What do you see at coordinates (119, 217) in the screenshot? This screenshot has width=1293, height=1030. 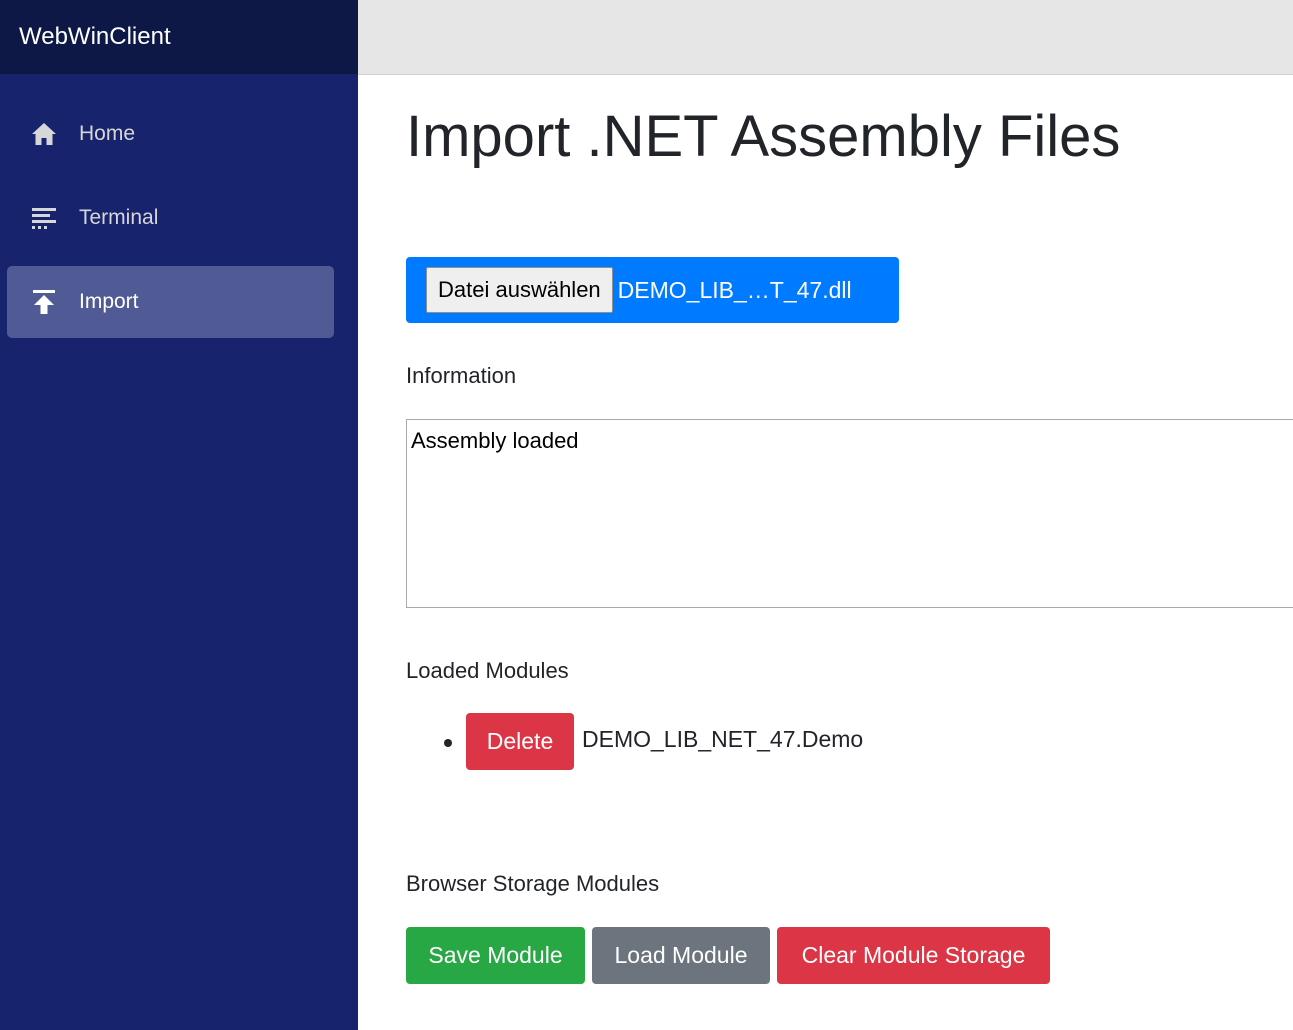 I see `sidebar-item-label: Terminal` at bounding box center [119, 217].